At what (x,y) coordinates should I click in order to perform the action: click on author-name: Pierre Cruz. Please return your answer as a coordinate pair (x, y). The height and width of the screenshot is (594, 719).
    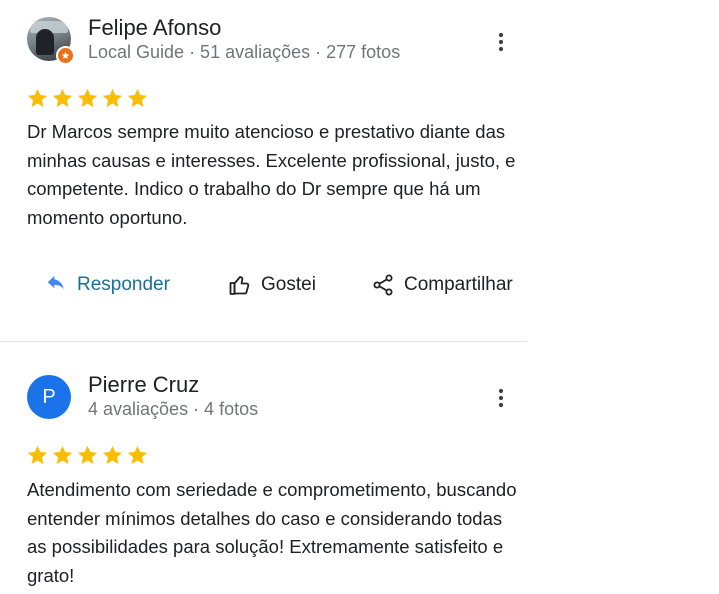
    Looking at the image, I should click on (143, 385).